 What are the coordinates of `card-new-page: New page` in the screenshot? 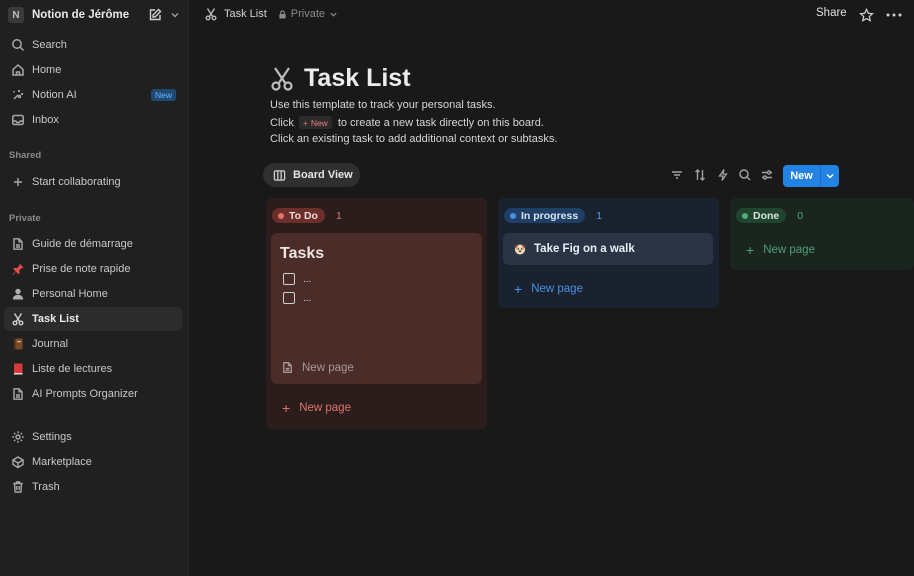 It's located at (317, 367).